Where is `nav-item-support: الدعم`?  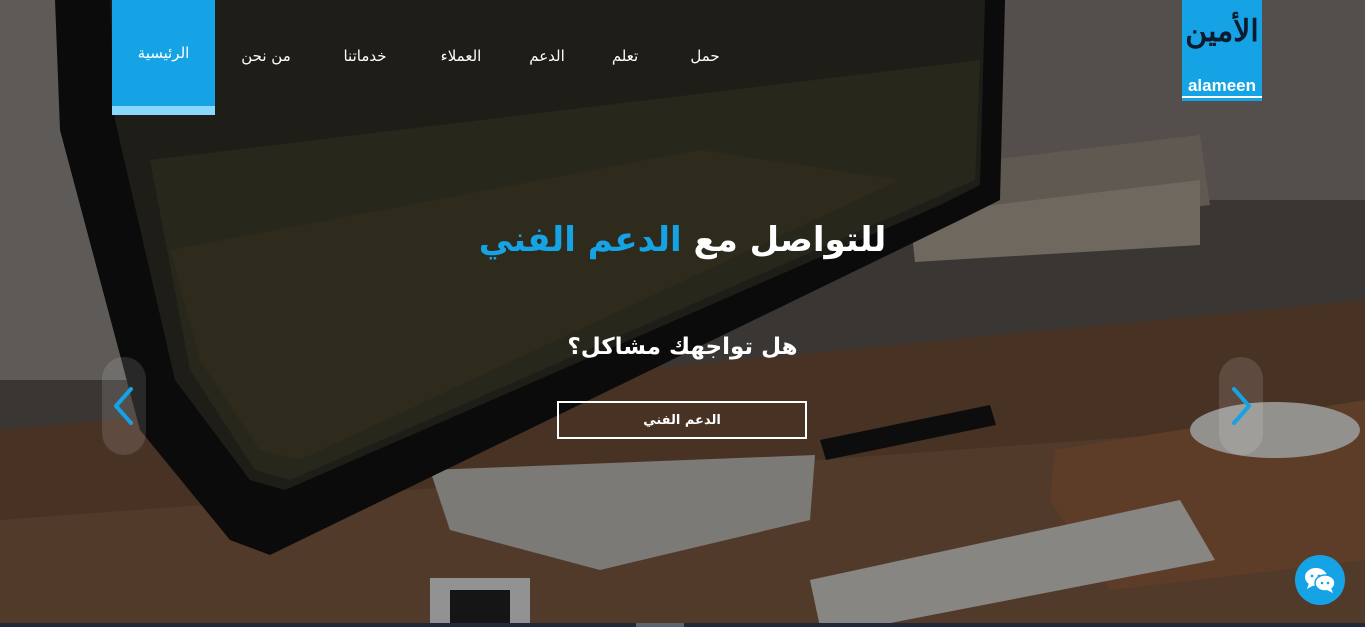 nav-item-support: الدعم is located at coordinates (547, 57).